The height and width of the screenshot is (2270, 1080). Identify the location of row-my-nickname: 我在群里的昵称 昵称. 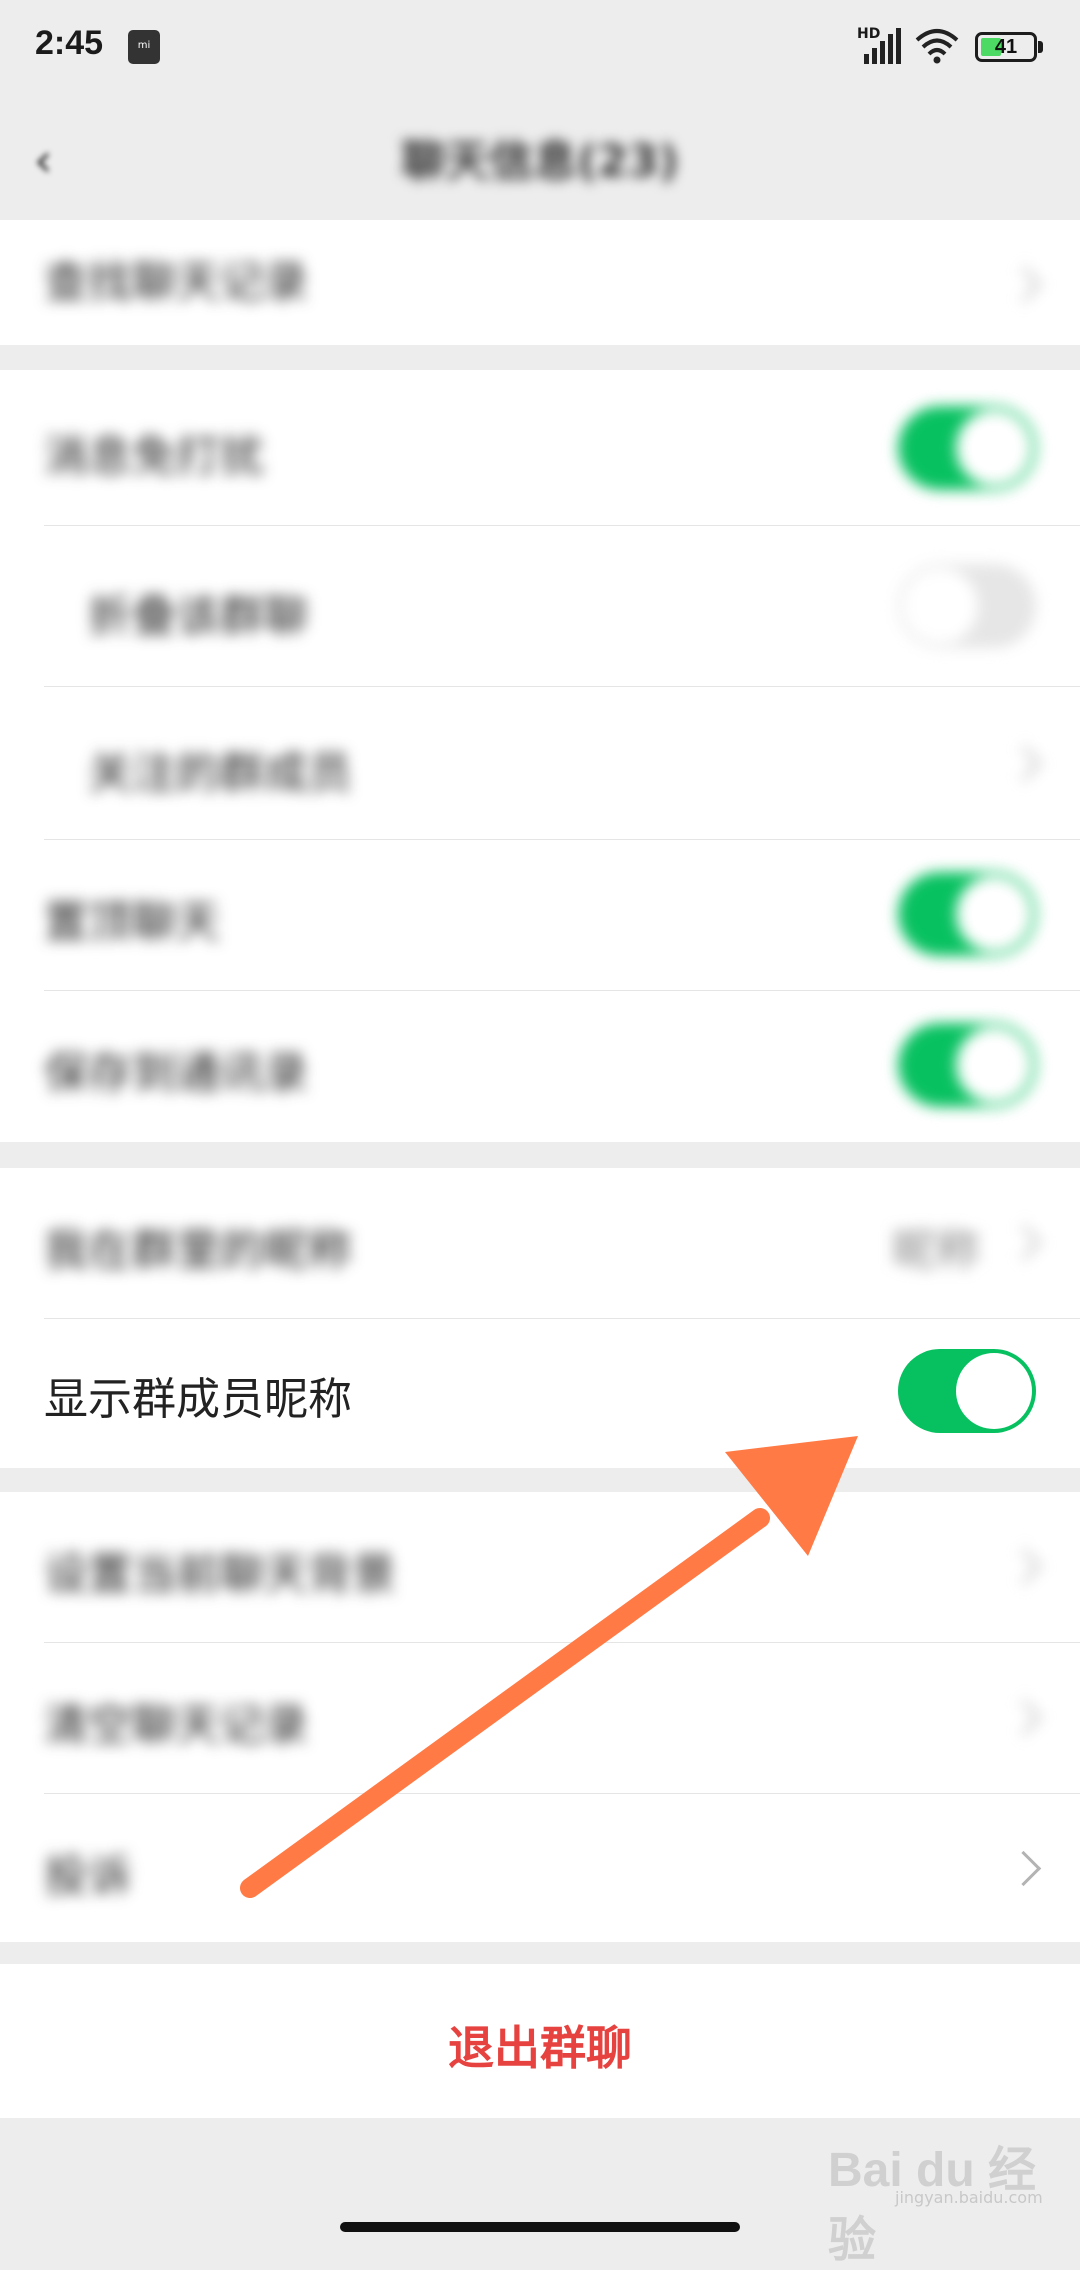
(540, 1243).